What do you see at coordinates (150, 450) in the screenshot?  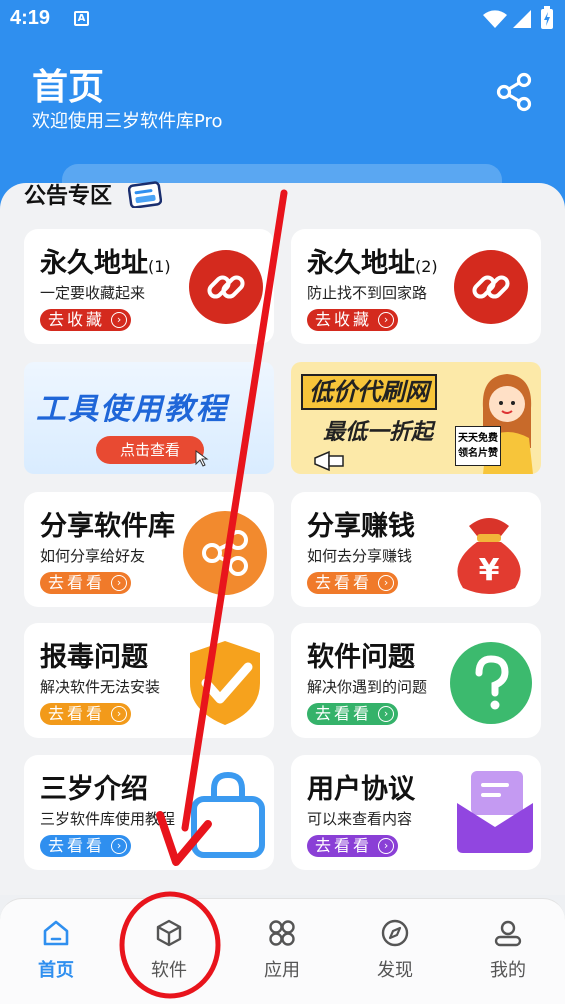 I see `tutorial-banner-button: 点击查看` at bounding box center [150, 450].